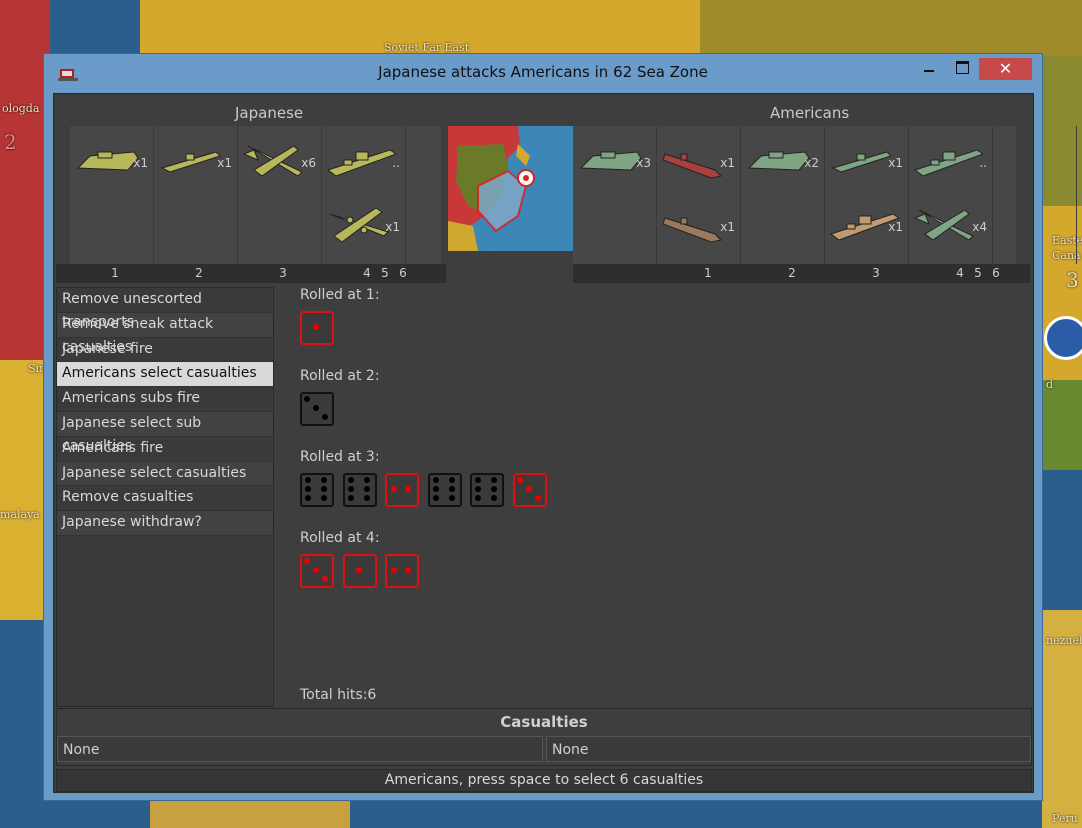  I want to click on territory-minimap, so click(510, 188).